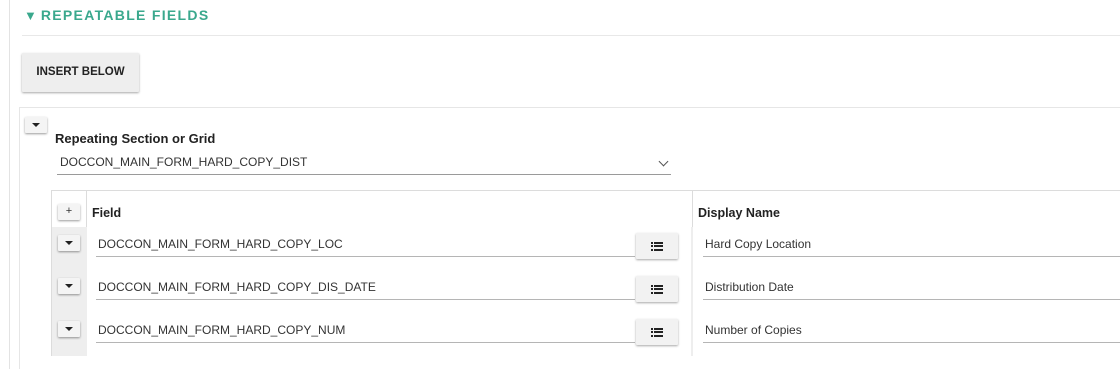  What do you see at coordinates (739, 213) in the screenshot?
I see `display-name-column-header: Display Name` at bounding box center [739, 213].